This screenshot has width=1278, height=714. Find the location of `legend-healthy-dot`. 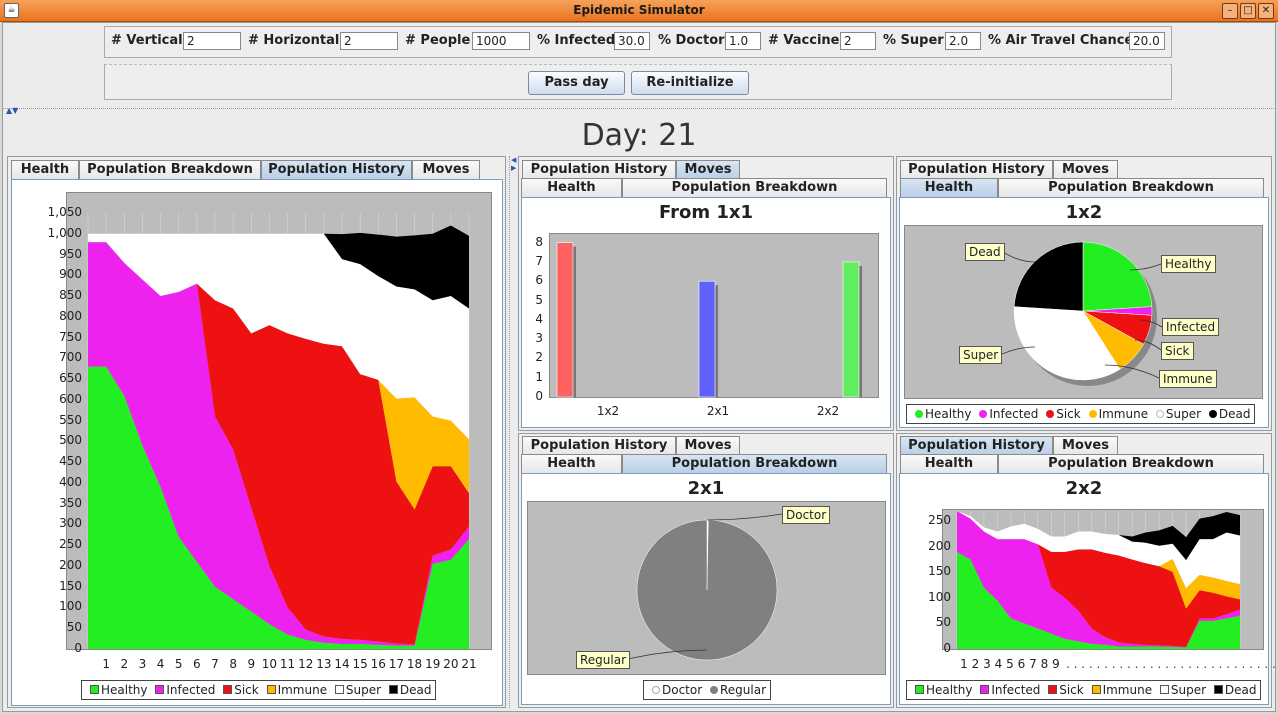

legend-healthy-dot is located at coordinates (919, 414).